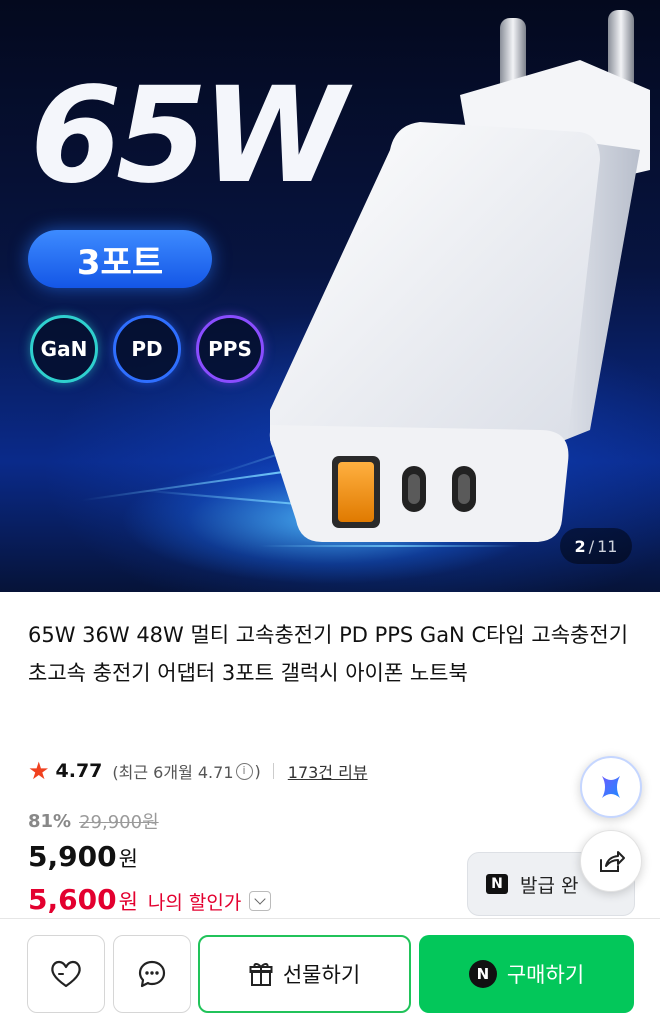 This screenshot has height=1024, width=660. I want to click on share-button, so click(611, 861).